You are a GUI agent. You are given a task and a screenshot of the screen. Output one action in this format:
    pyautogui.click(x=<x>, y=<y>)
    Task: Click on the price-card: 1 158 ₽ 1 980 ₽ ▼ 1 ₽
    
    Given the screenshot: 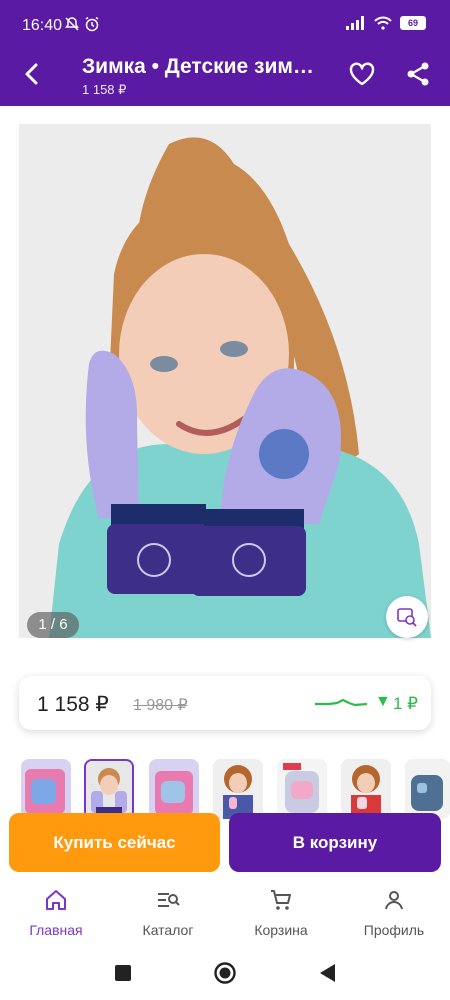 What is the action you would take?
    pyautogui.click(x=225, y=703)
    